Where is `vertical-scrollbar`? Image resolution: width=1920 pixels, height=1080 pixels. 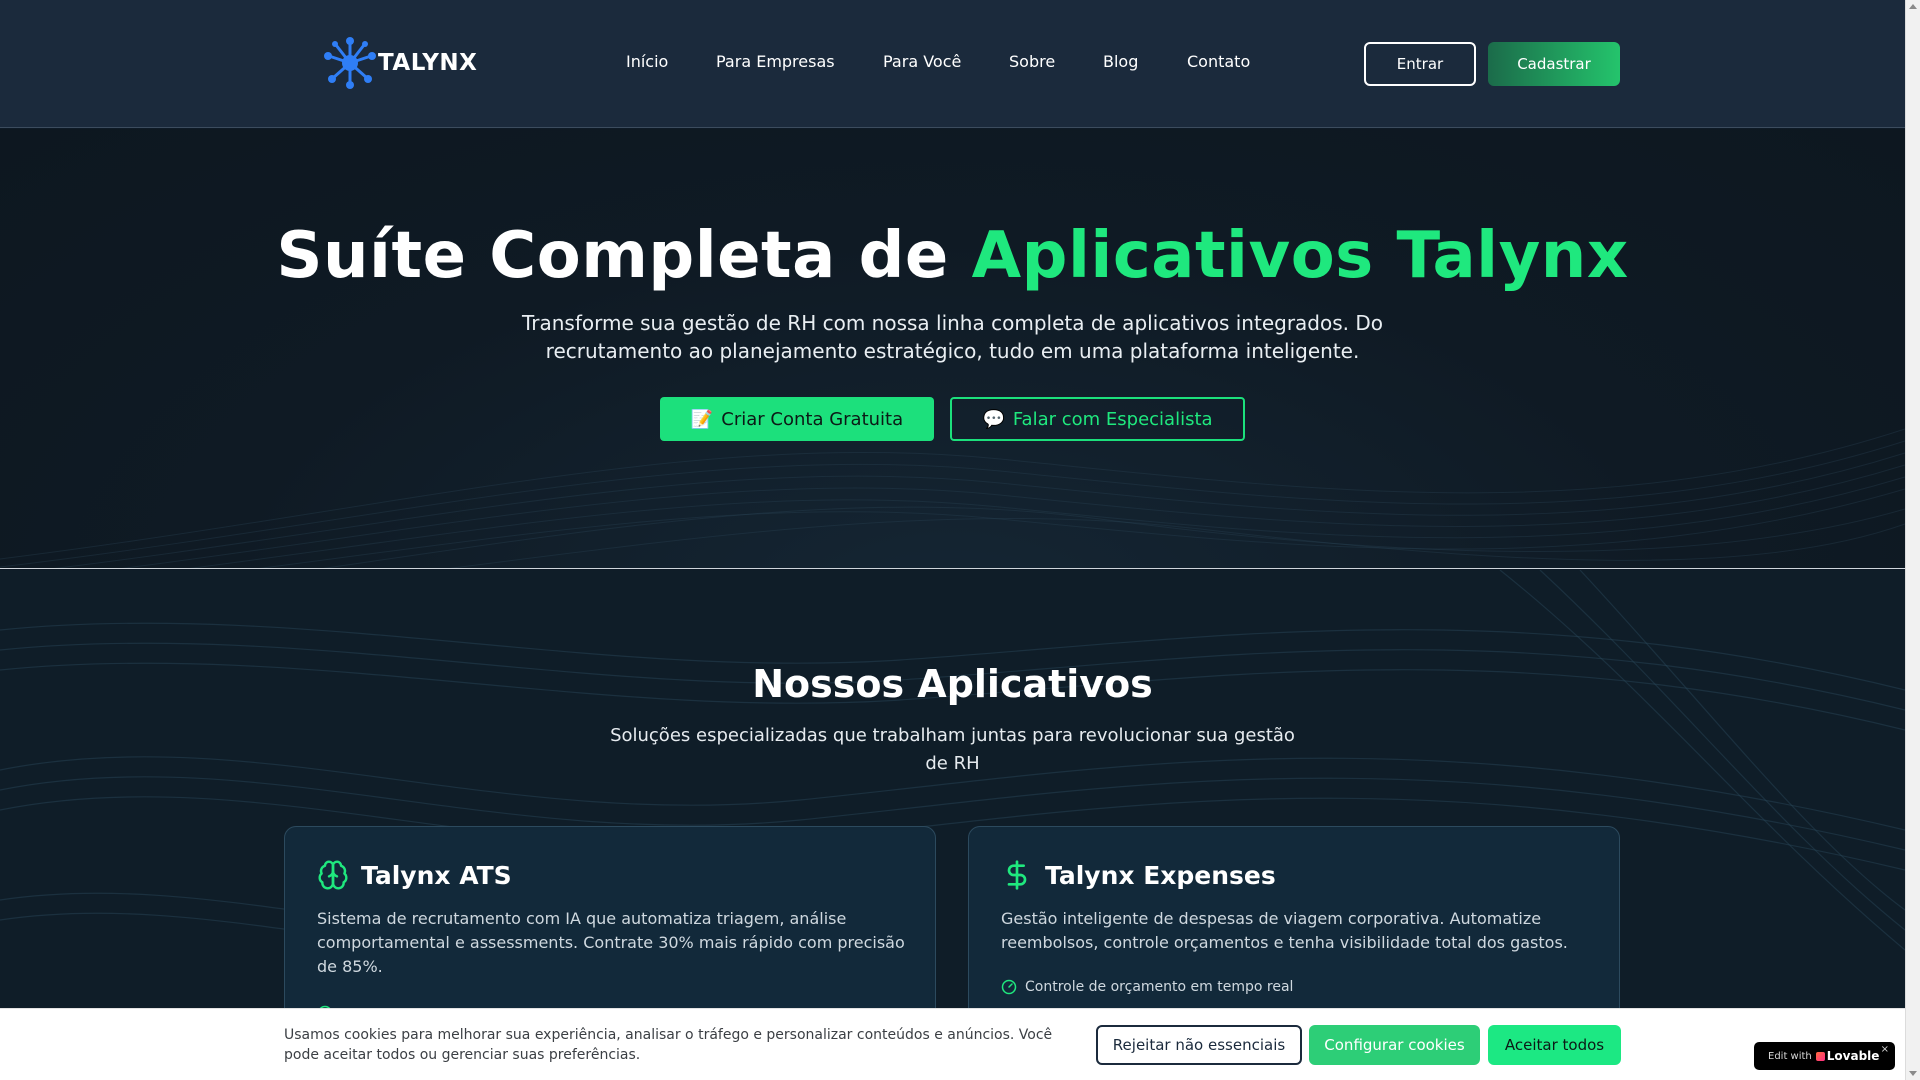 vertical-scrollbar is located at coordinates (1912, 540).